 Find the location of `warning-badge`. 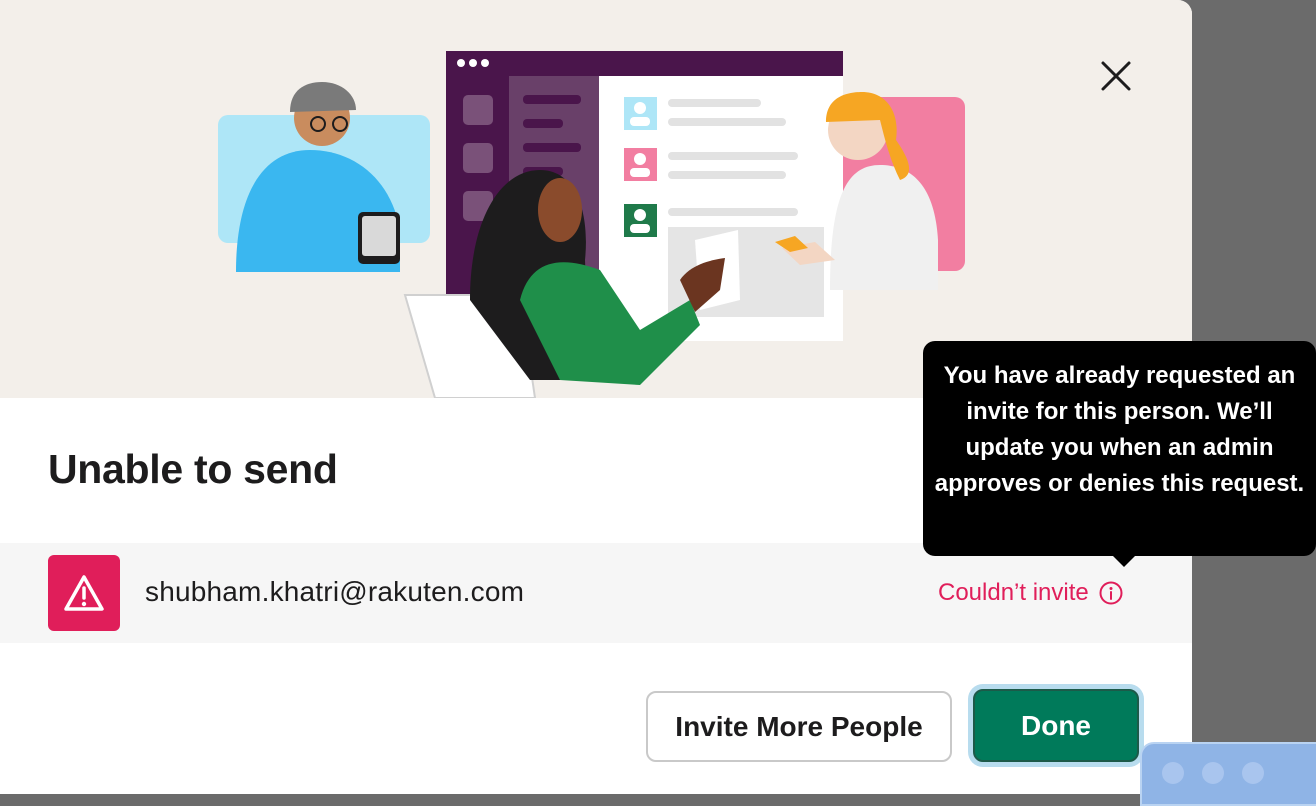

warning-badge is located at coordinates (84, 593).